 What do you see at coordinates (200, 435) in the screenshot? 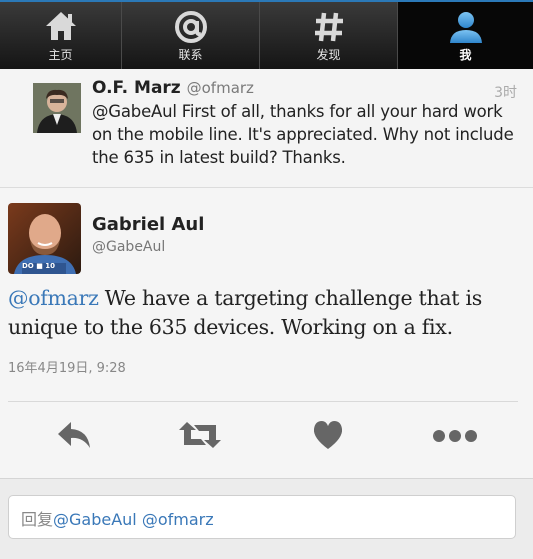
I see `retweet-icon` at bounding box center [200, 435].